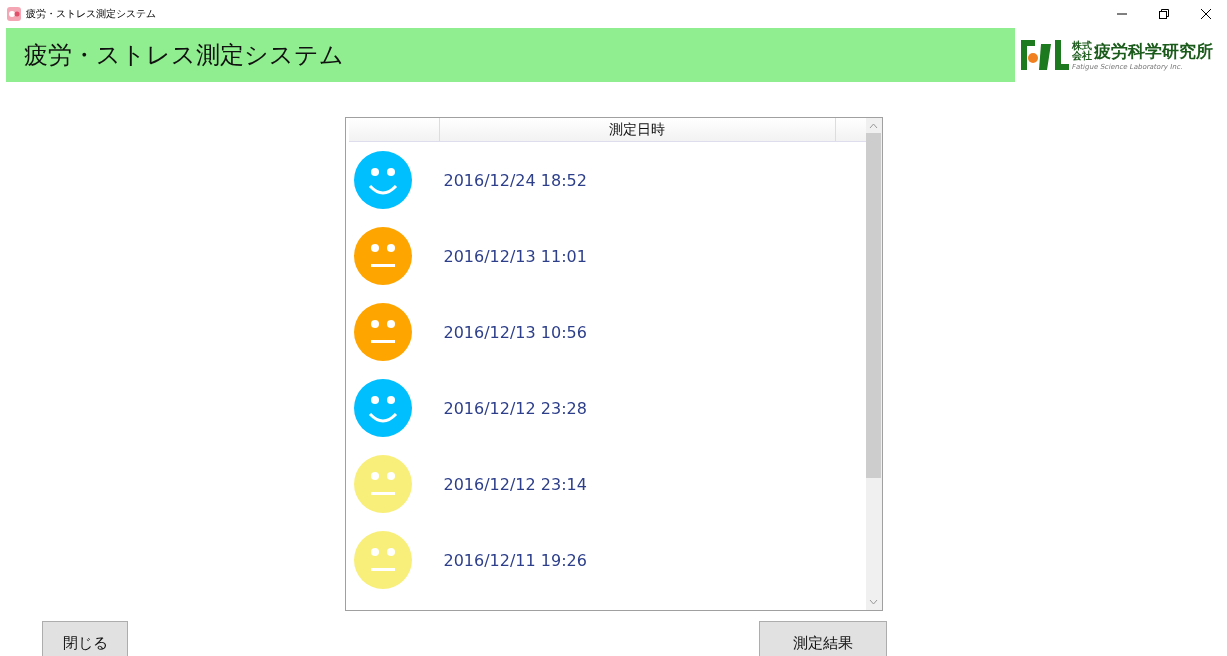  Describe the element at coordinates (14, 14) in the screenshot. I see `app-icon` at that location.